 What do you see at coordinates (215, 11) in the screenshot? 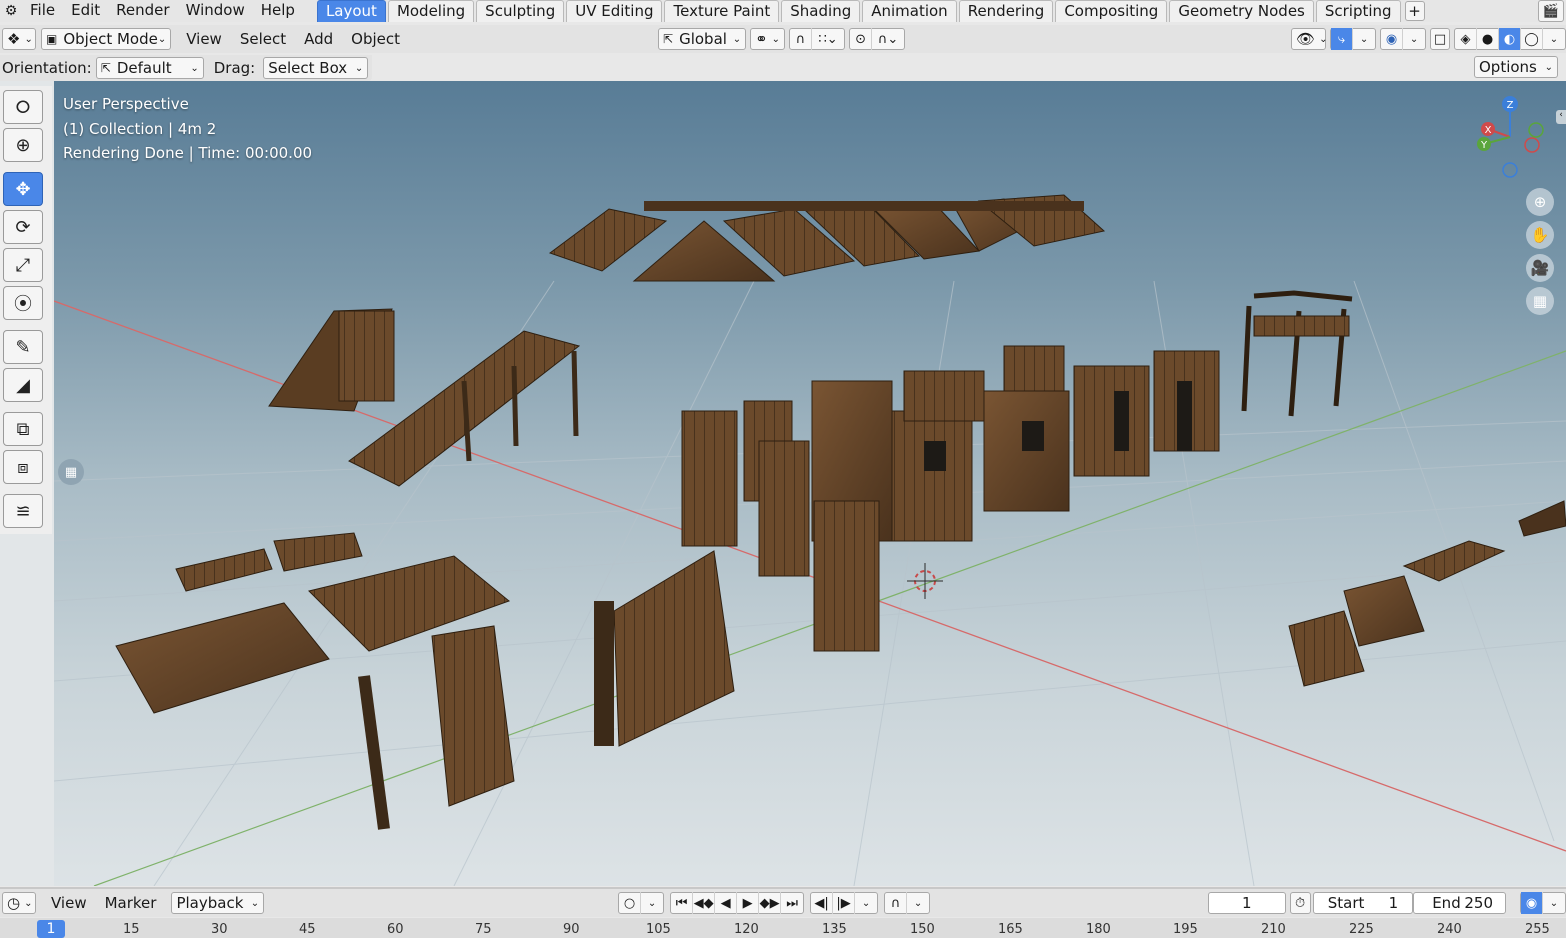
I see `menu-window: Window` at bounding box center [215, 11].